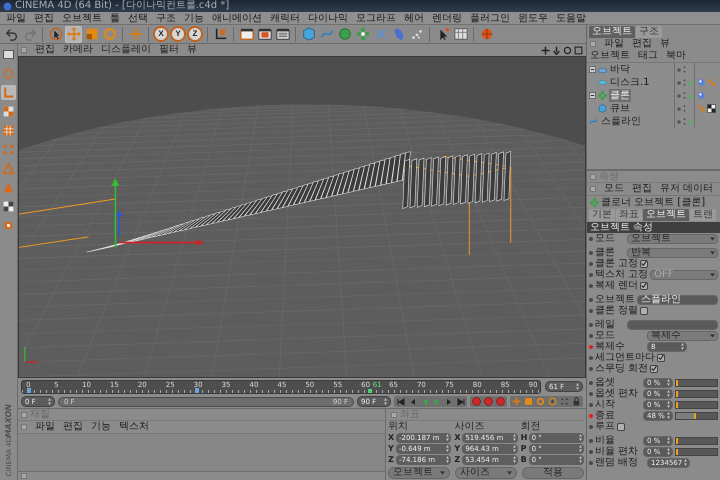  What do you see at coordinates (486, 473) in the screenshot?
I see `dropdown: 사이즈` at bounding box center [486, 473].